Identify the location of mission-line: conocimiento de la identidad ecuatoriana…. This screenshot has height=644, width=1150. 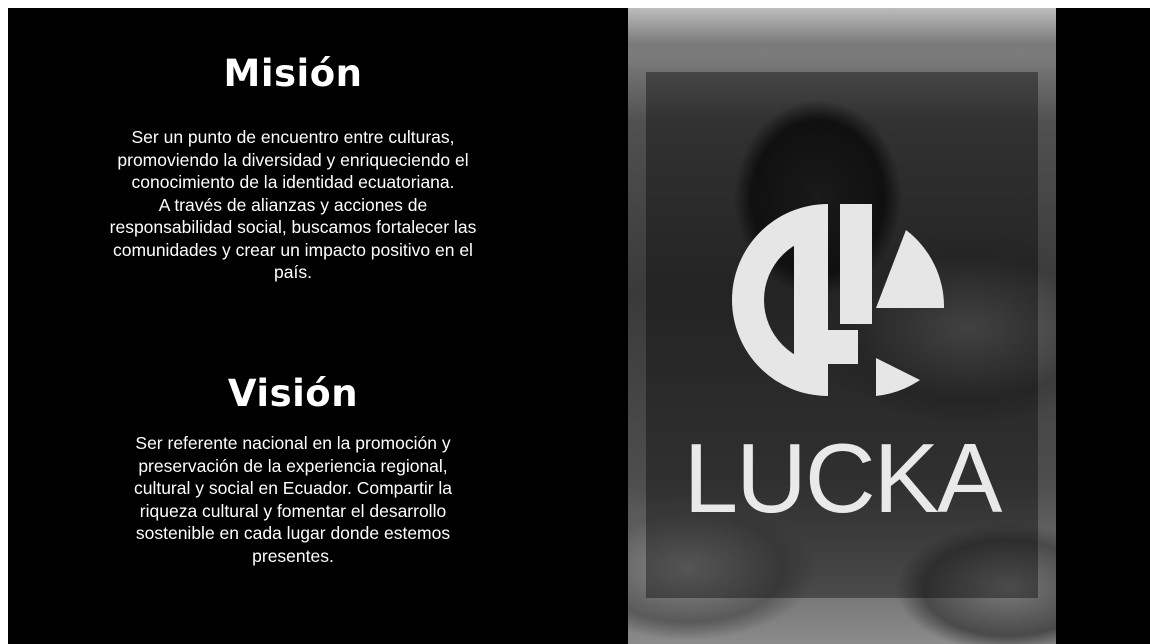
(293, 182).